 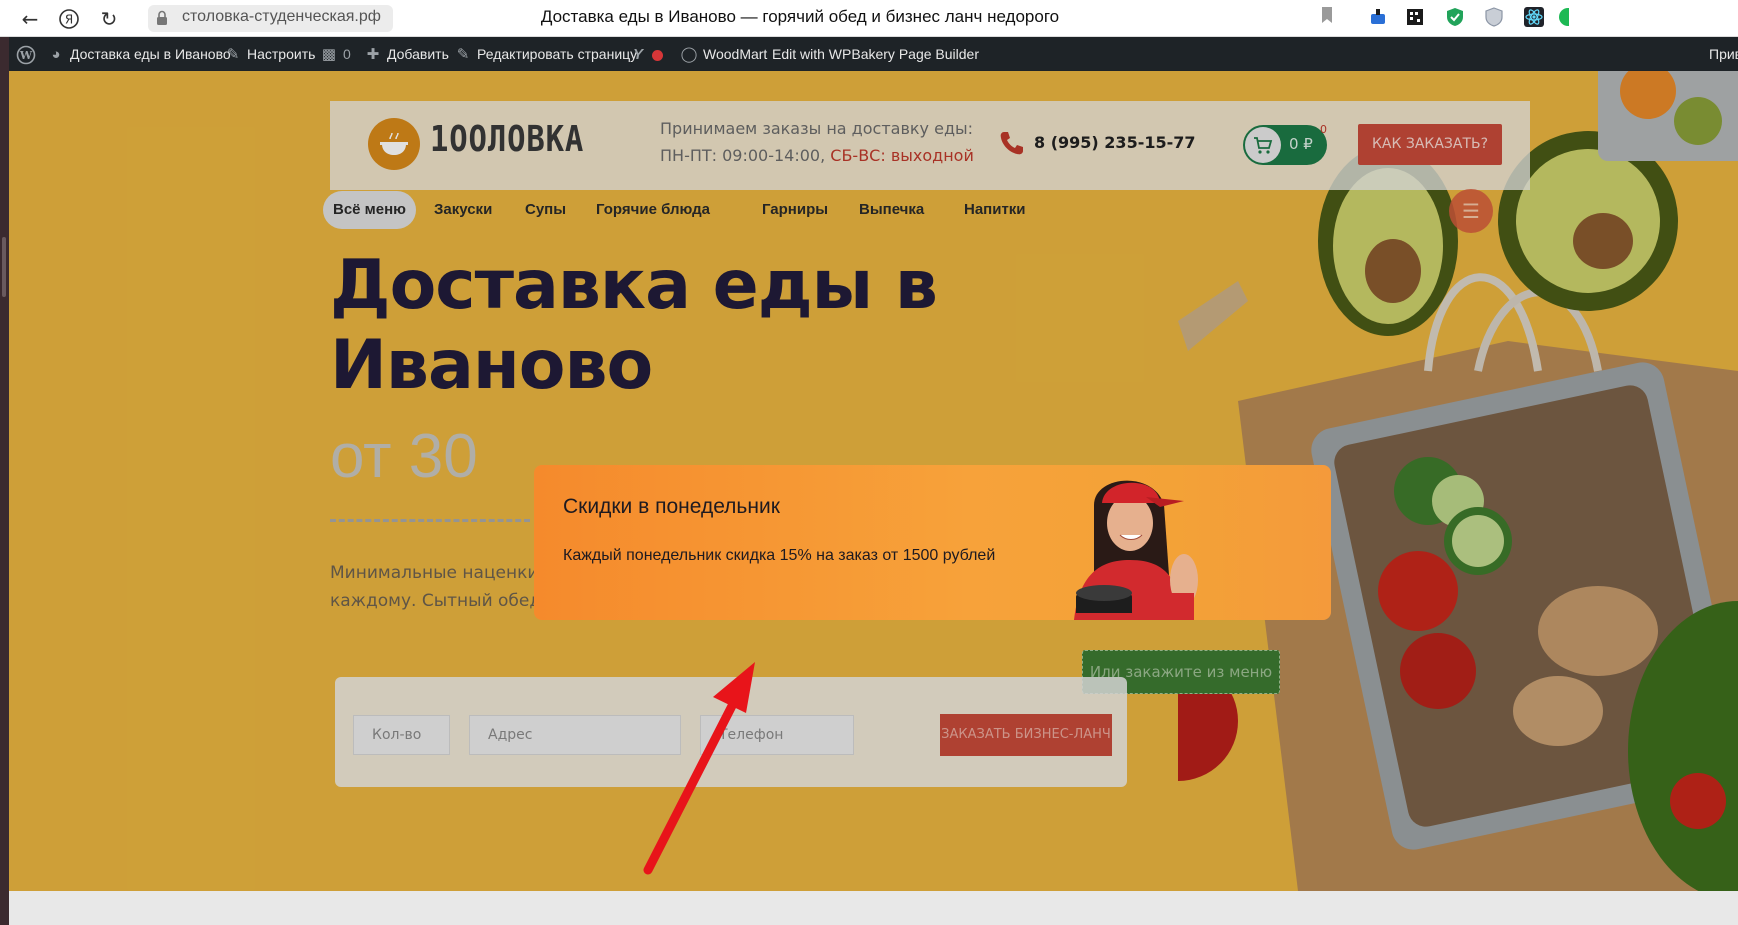 What do you see at coordinates (373, 54) in the screenshot?
I see `plus-icon: ✚` at bounding box center [373, 54].